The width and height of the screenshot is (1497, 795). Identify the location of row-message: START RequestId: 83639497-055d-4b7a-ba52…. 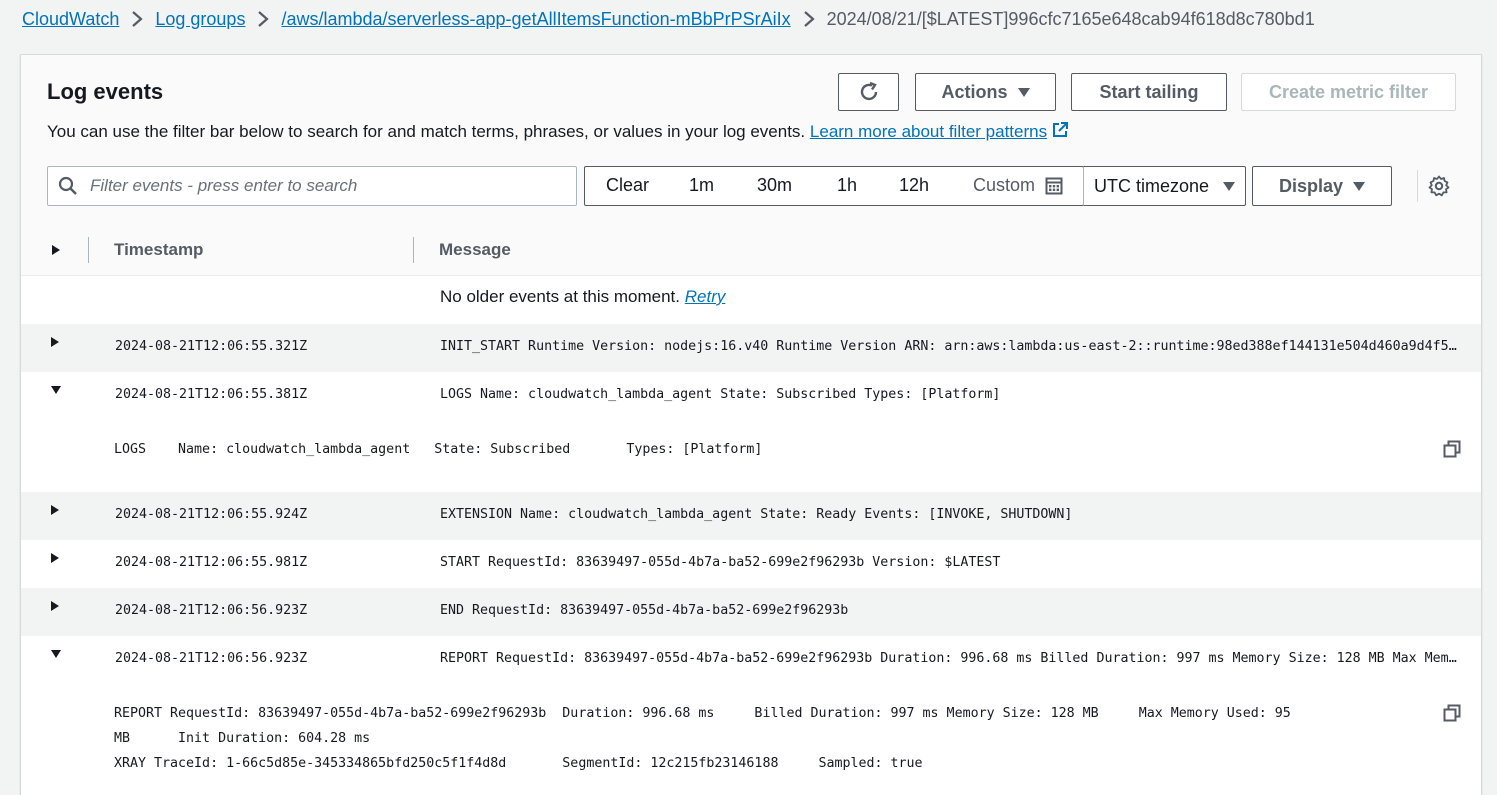
(720, 562).